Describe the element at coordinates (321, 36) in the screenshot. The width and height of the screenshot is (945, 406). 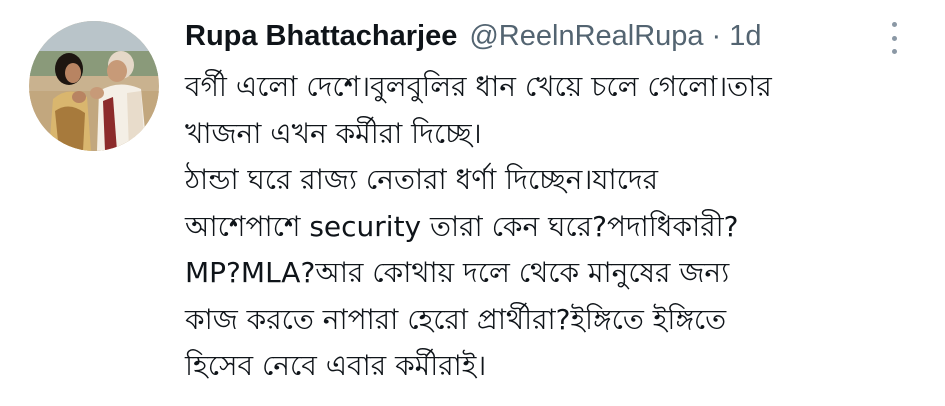
I see `display-name: Rupa Bhattacharjee` at that location.